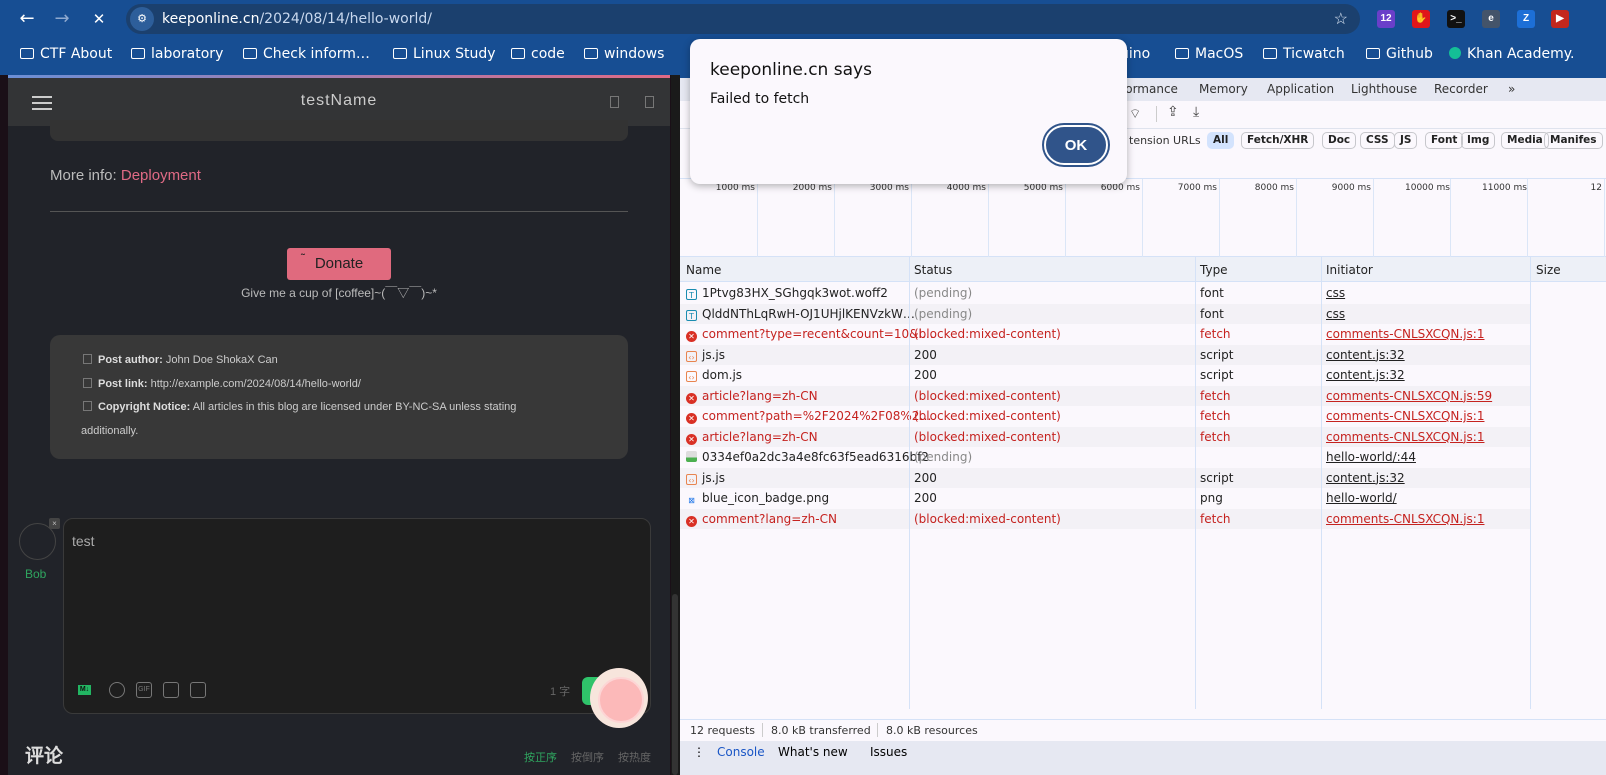 The image size is (1606, 775). Describe the element at coordinates (1351, 188) in the screenshot. I see `timeline-tick-label: 9000 ms` at that location.